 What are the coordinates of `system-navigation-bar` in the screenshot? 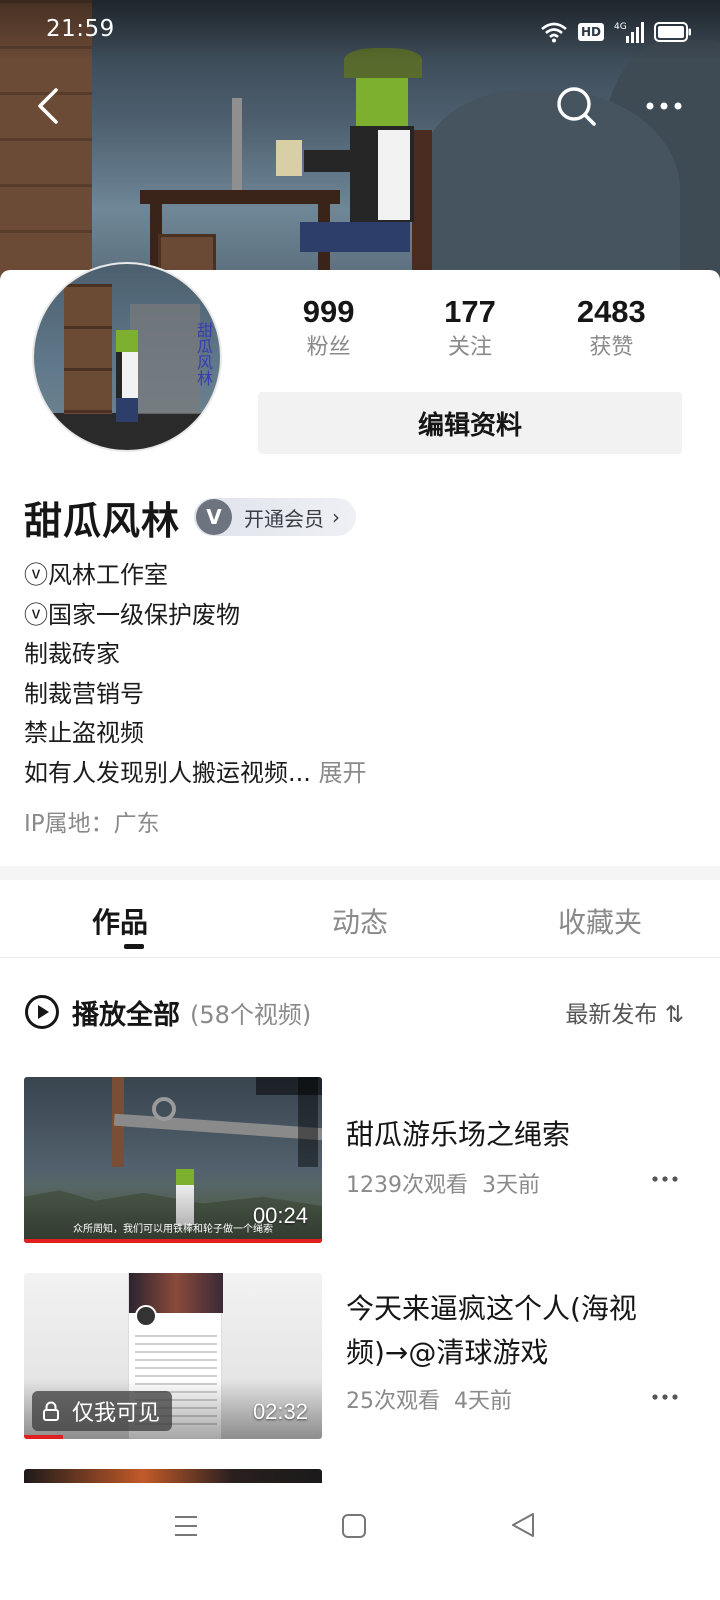 It's located at (360, 1542).